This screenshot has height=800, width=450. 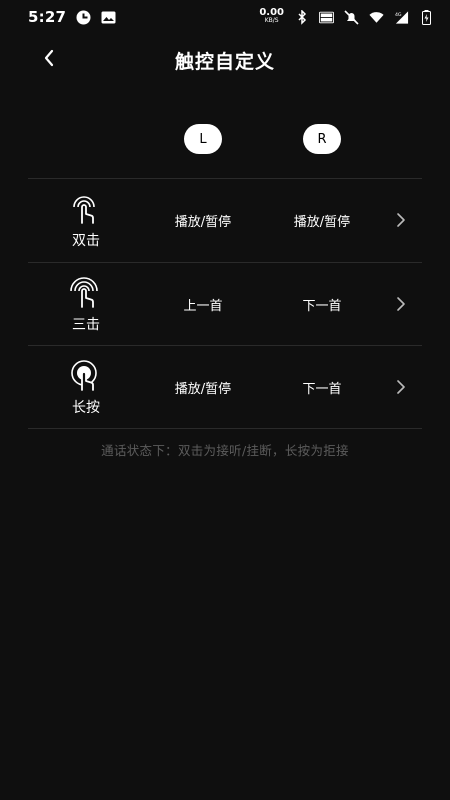 What do you see at coordinates (108, 17) in the screenshot?
I see `image-icon` at bounding box center [108, 17].